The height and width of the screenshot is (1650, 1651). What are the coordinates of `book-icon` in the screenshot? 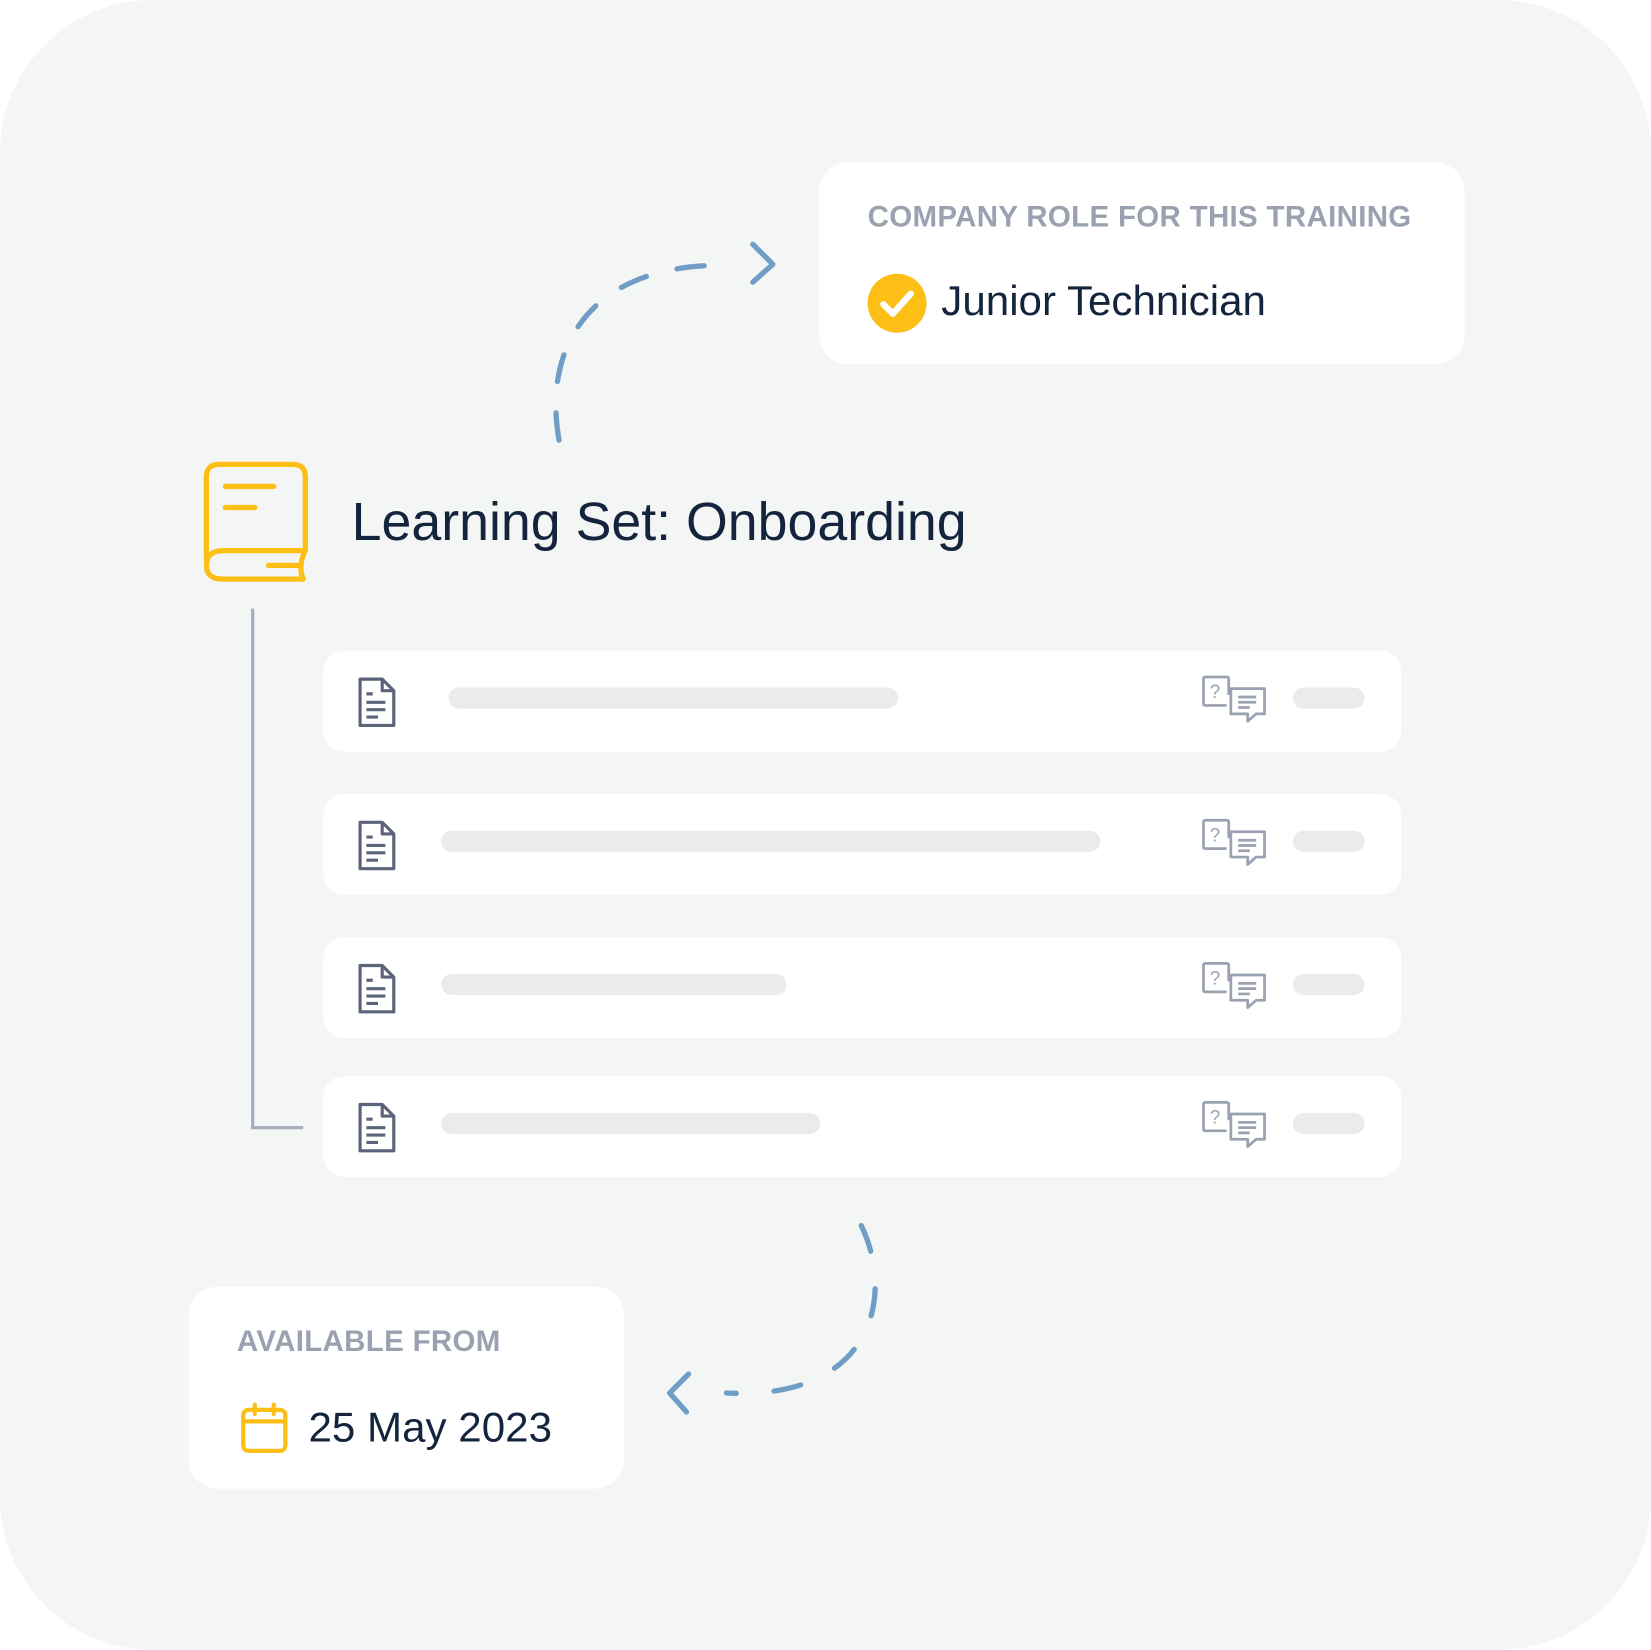 It's located at (255, 521).